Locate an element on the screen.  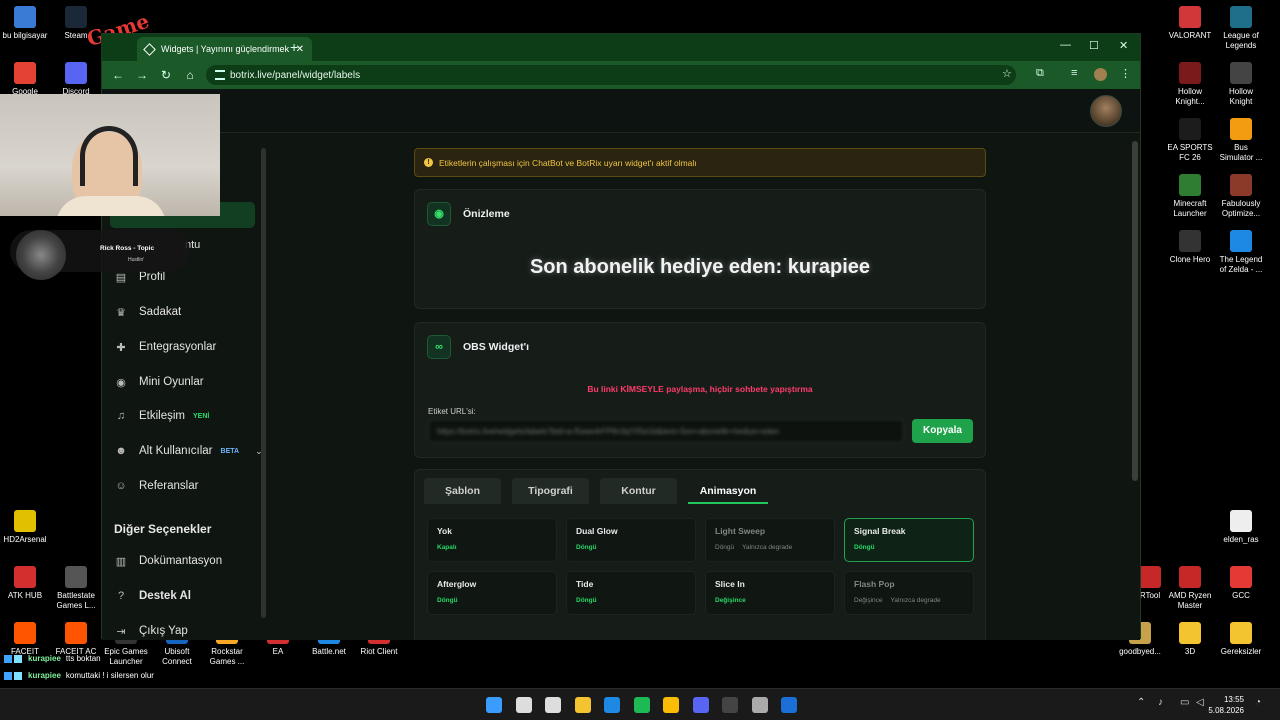
tray-overflow-icon: ⌃ is located at coordinates (1141, 702).